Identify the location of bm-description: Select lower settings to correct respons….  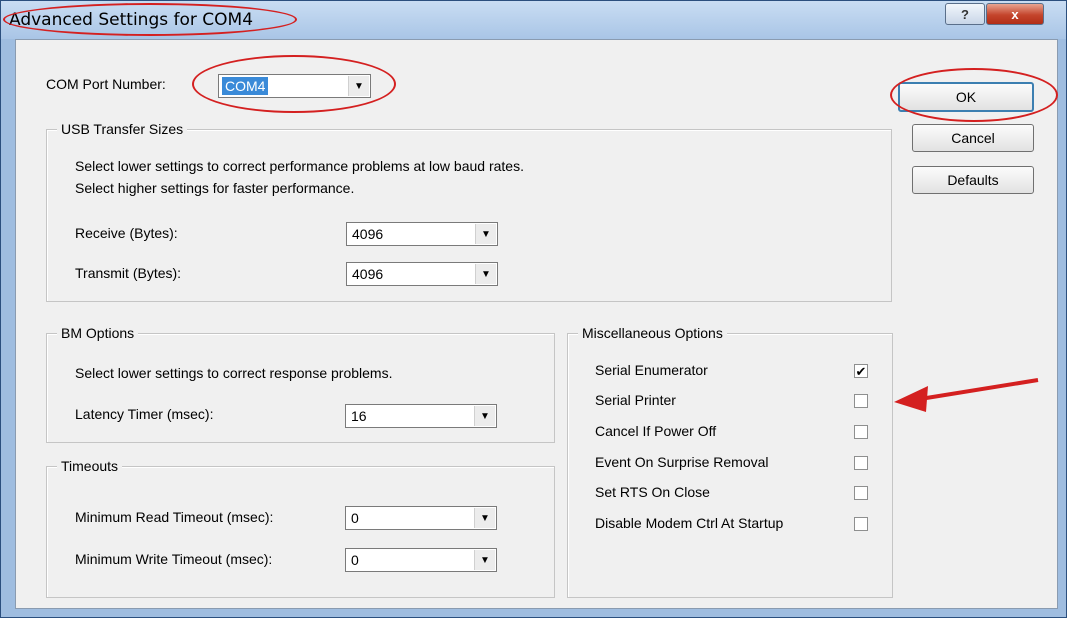
(234, 373).